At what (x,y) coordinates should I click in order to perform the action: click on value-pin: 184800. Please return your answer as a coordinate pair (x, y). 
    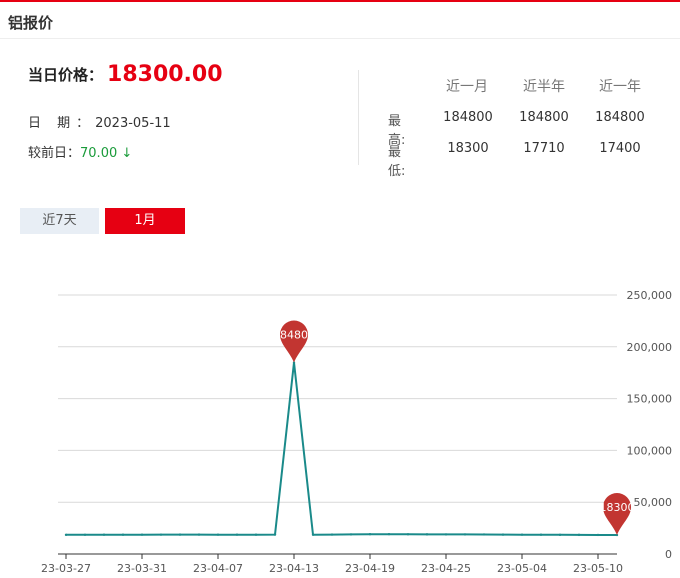
    Looking at the image, I should click on (294, 341).